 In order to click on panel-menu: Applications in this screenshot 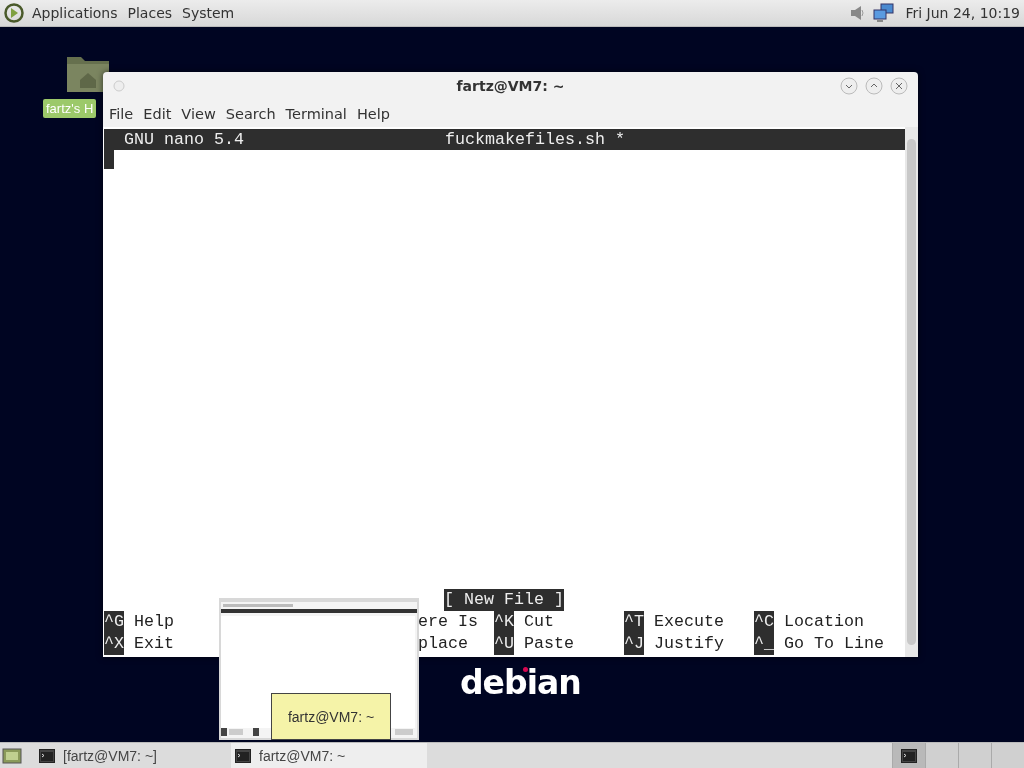, I will do `click(75, 13)`.